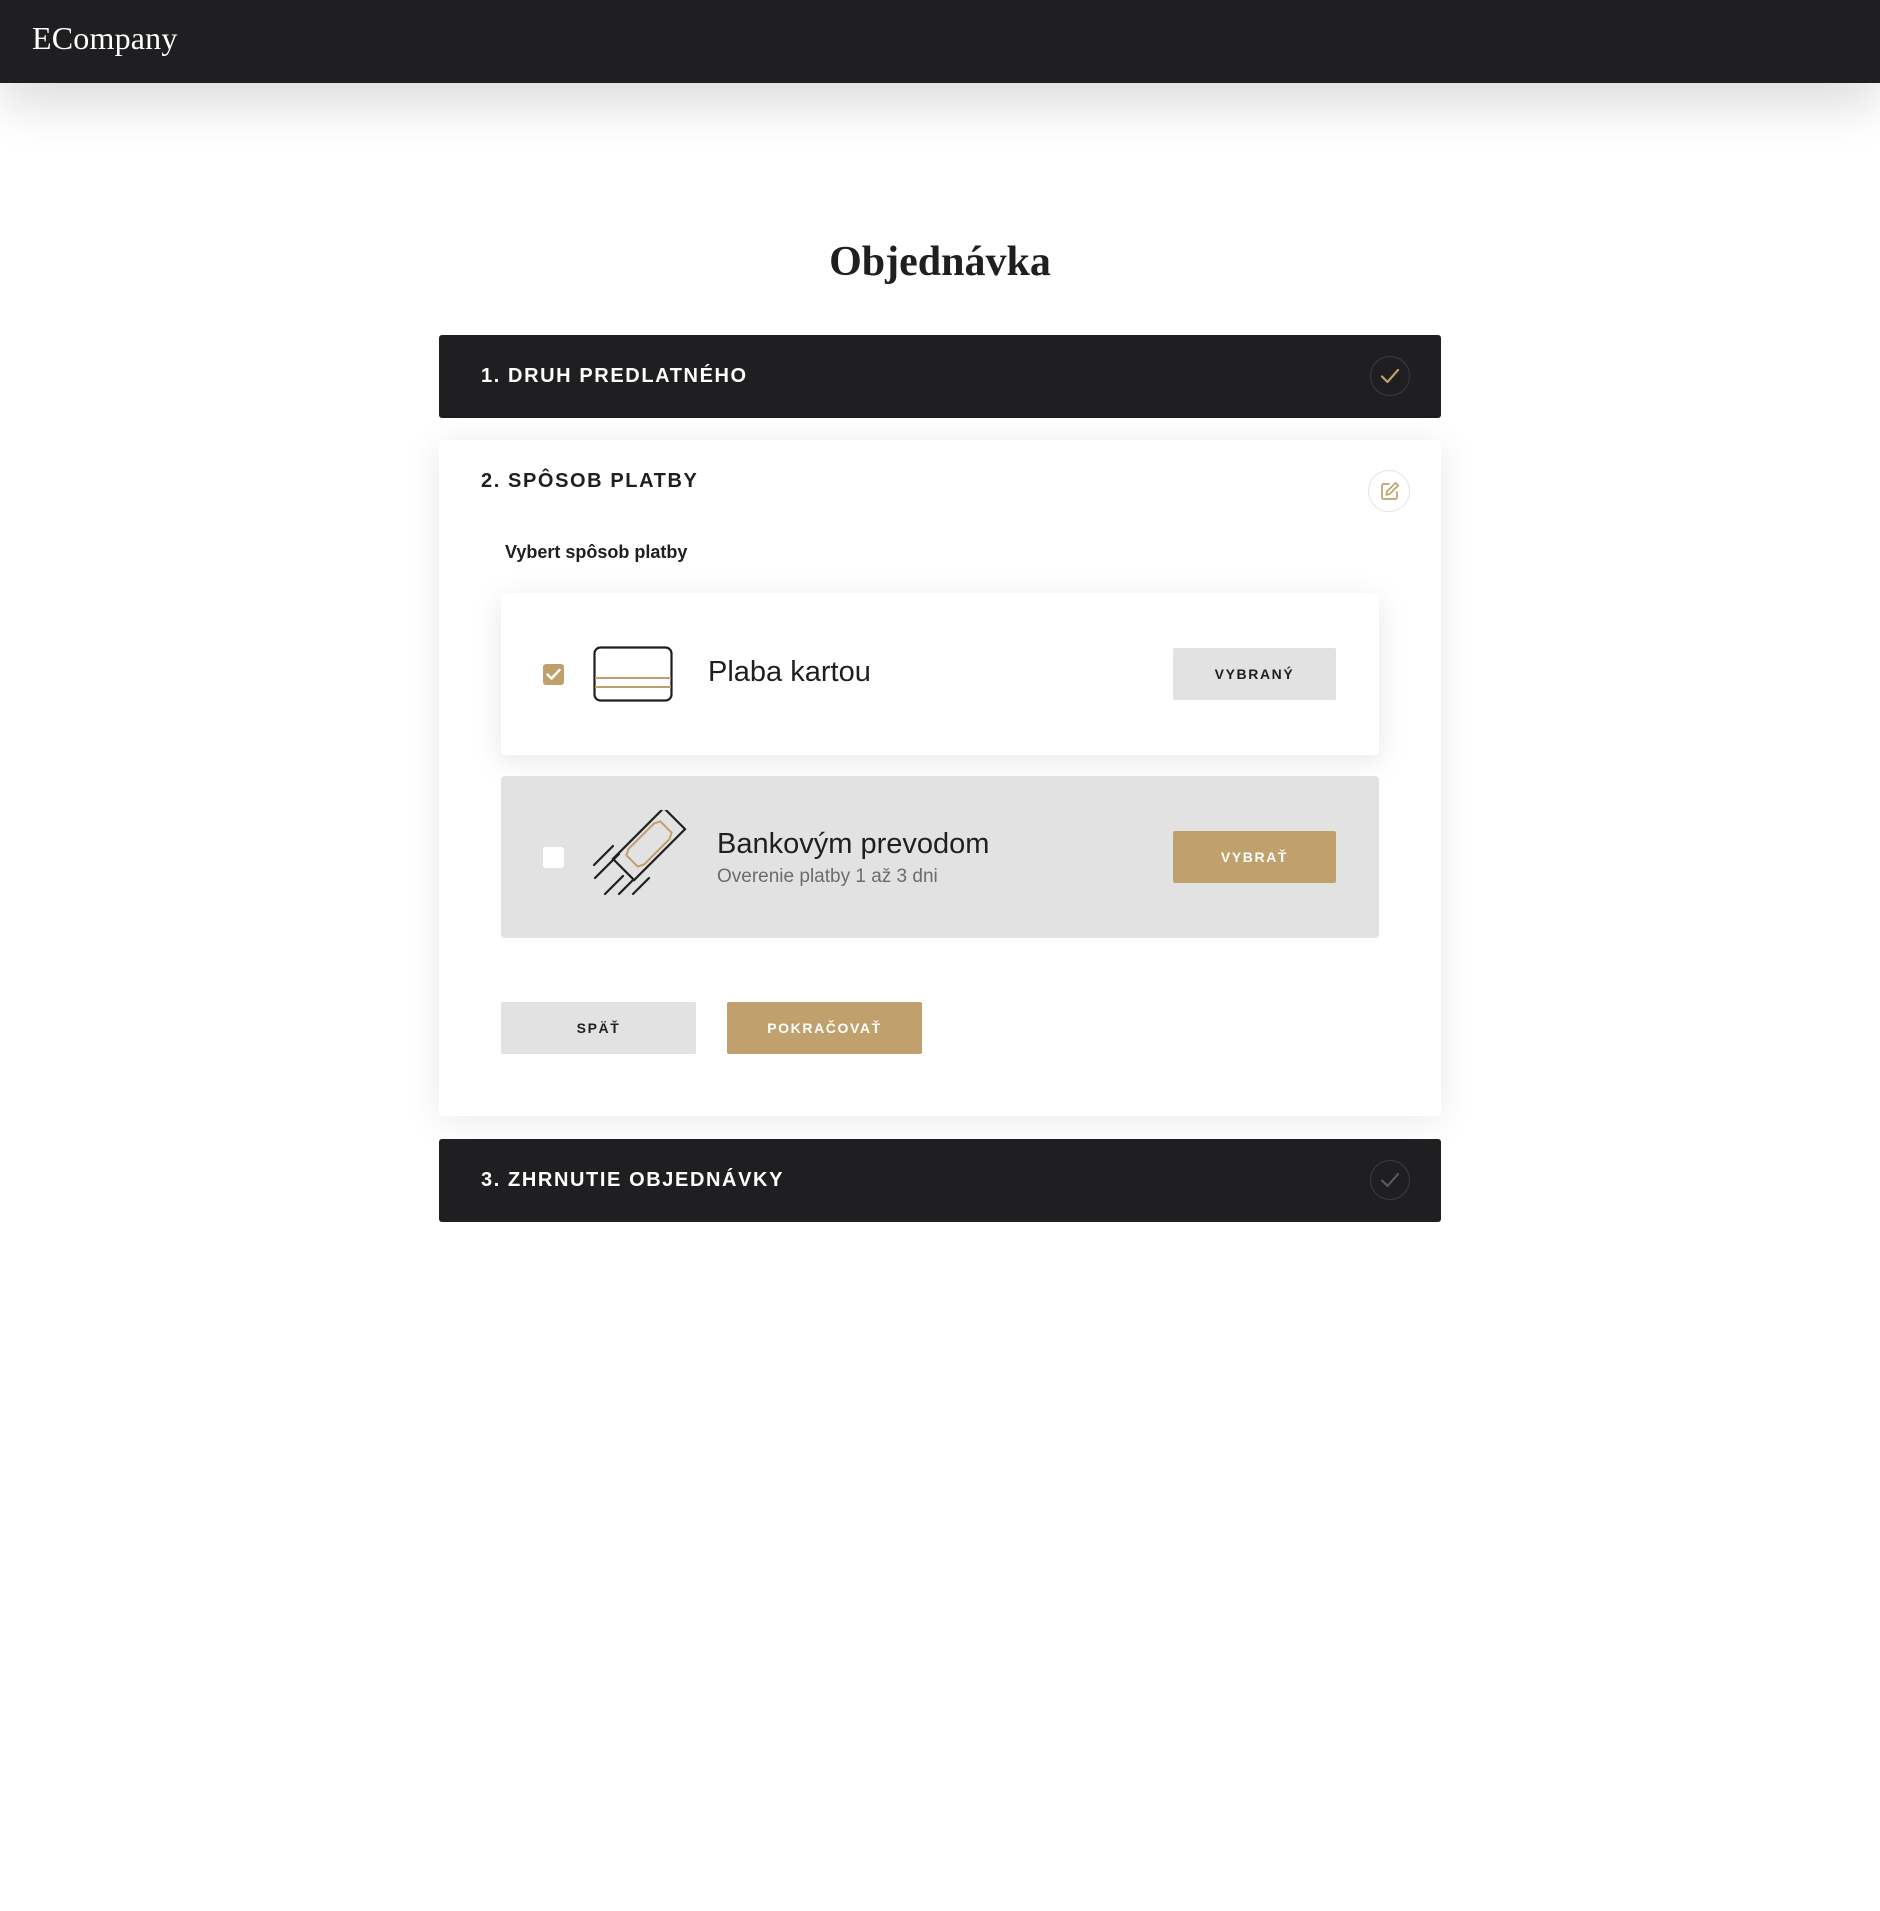 Image resolution: width=1880 pixels, height=1911 pixels. Describe the element at coordinates (824, 1028) in the screenshot. I see `continue-button: POKRAČOVAŤ` at that location.